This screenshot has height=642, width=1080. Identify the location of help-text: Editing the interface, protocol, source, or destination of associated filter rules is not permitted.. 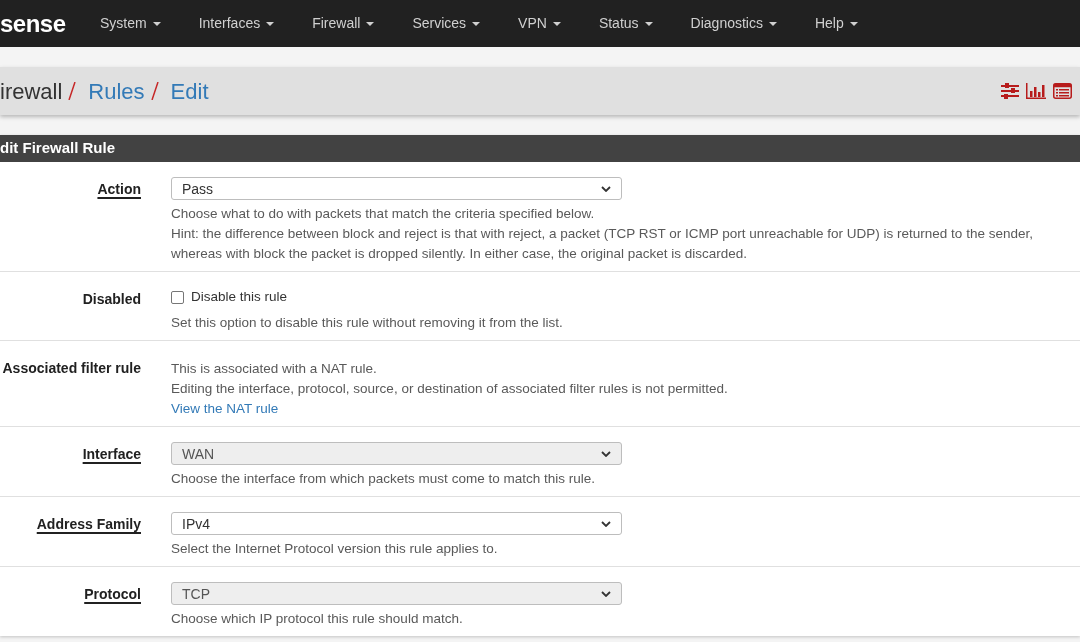
(450, 389).